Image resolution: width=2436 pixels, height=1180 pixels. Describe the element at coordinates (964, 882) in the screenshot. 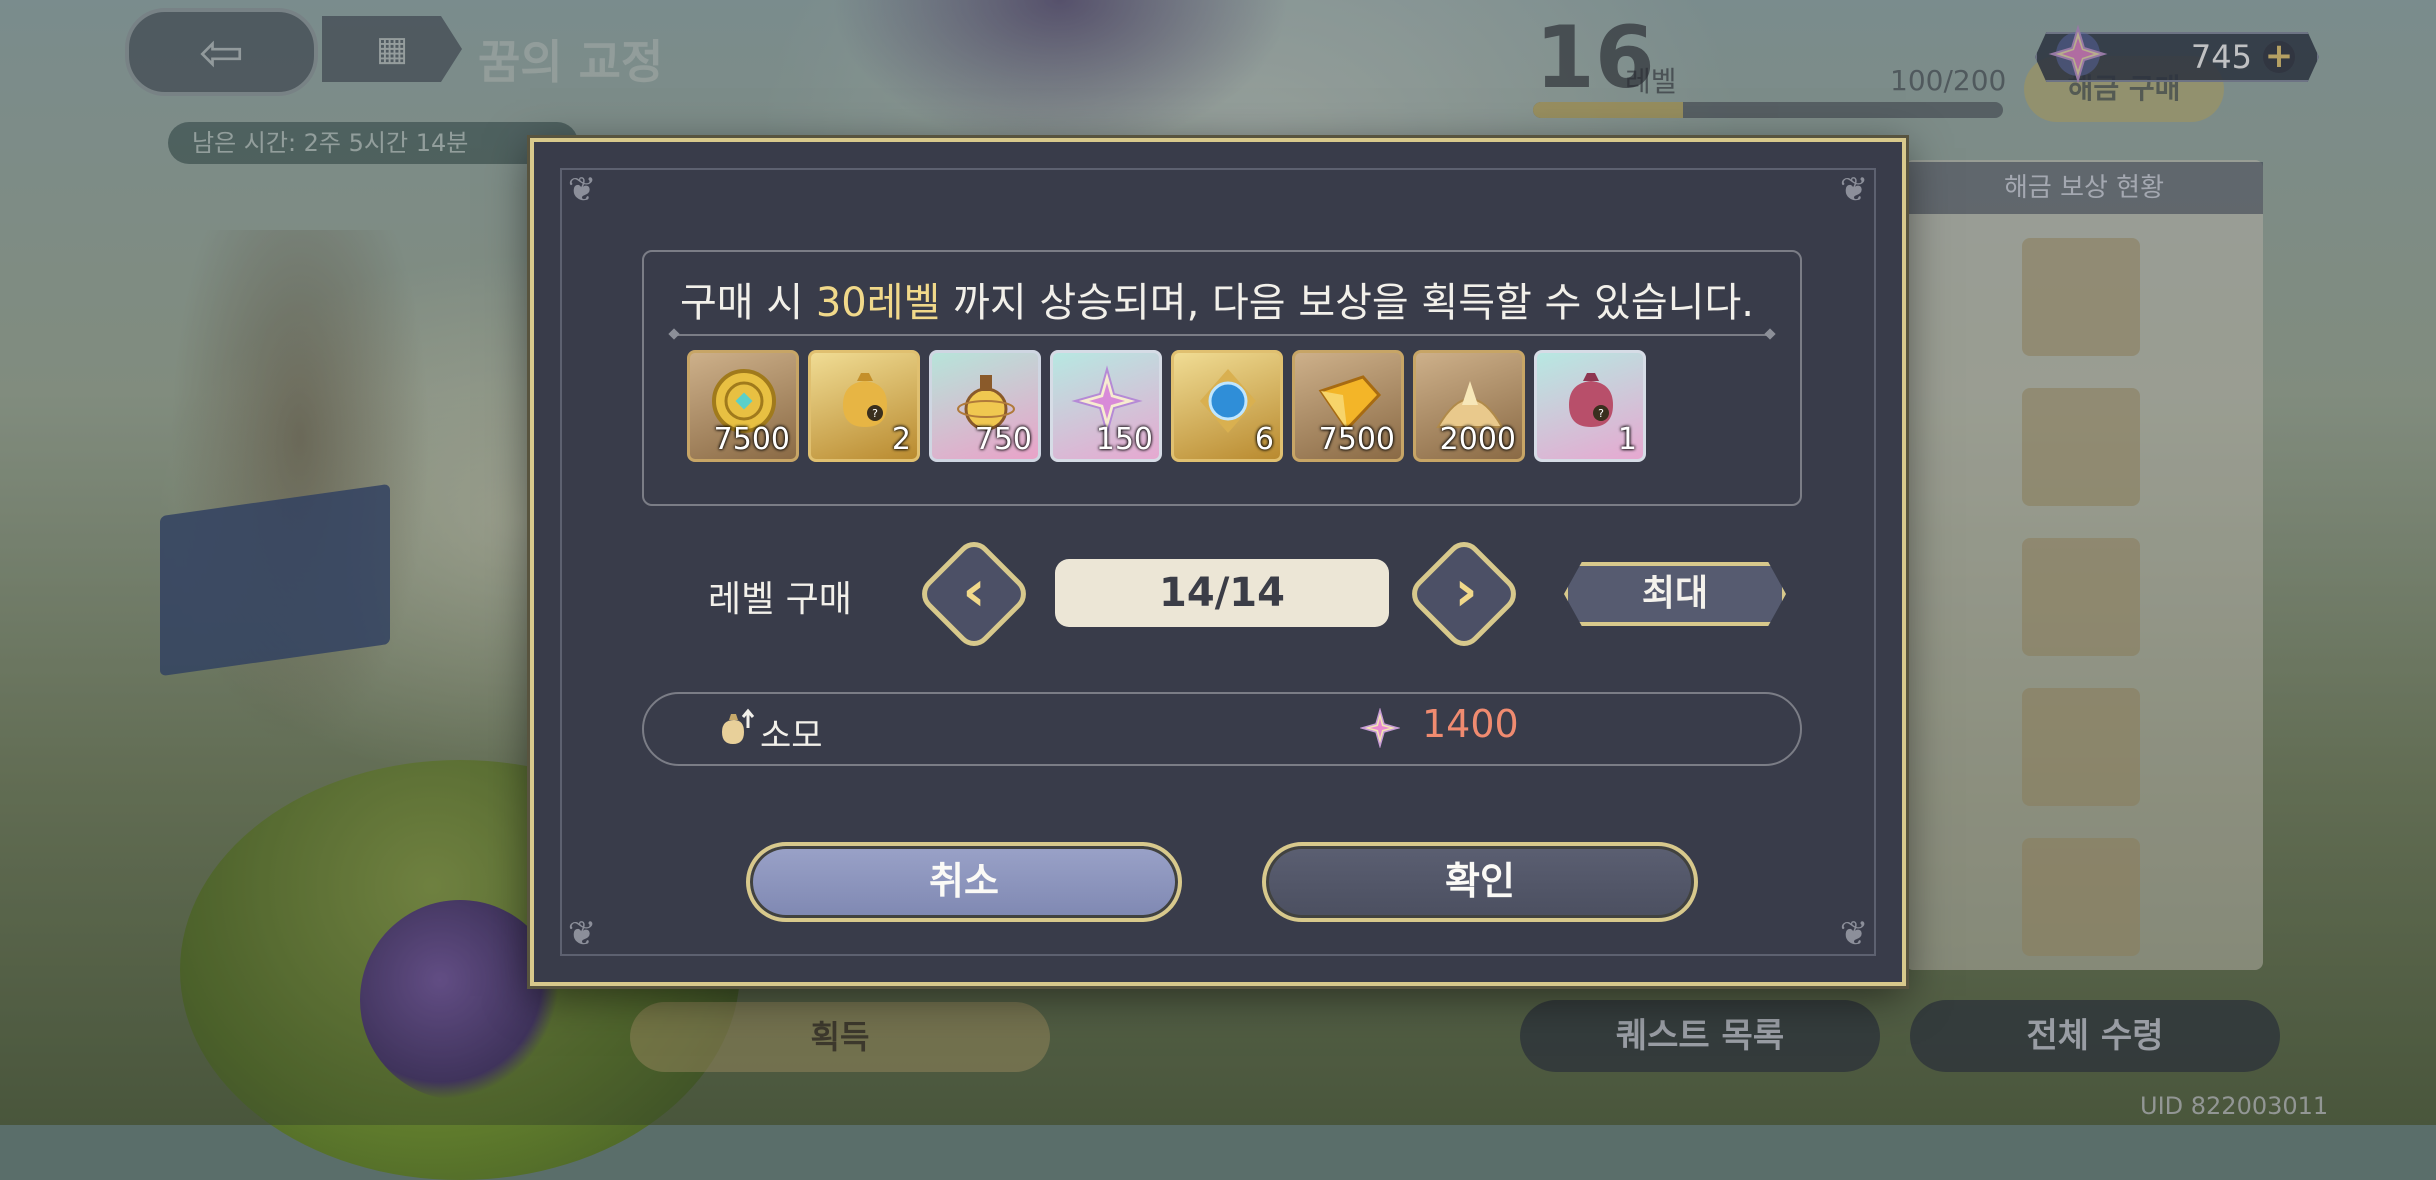

I see `cancel-button: 취소` at that location.